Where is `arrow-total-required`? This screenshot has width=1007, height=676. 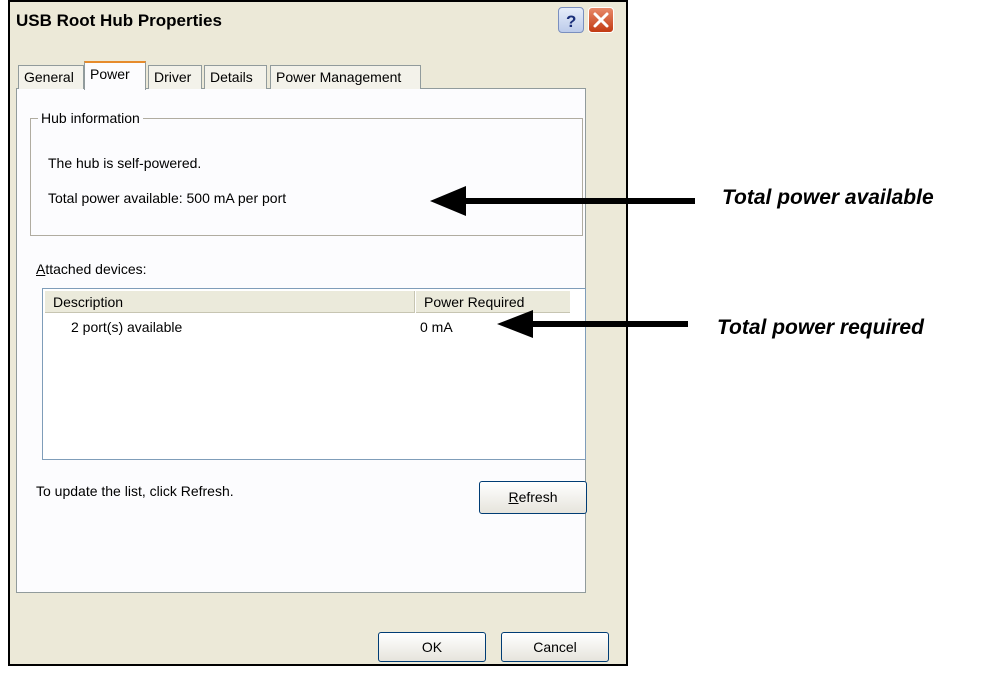 arrow-total-required is located at coordinates (592, 324).